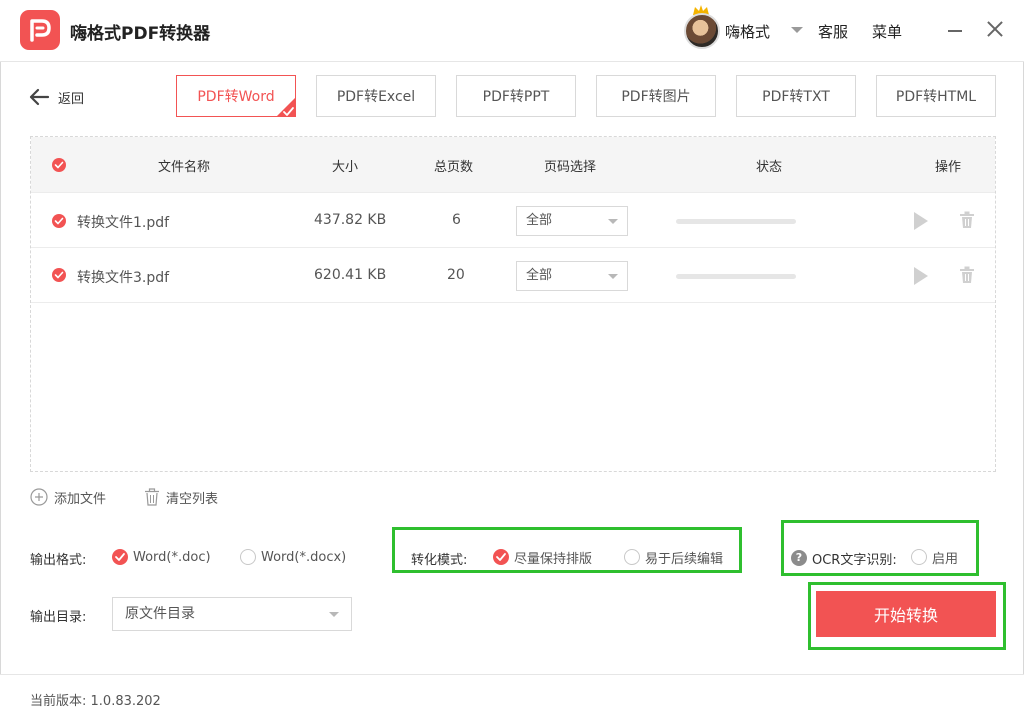 Image resolution: width=1024 pixels, height=720 pixels. I want to click on radio-label: Word(*.doc), so click(172, 557).